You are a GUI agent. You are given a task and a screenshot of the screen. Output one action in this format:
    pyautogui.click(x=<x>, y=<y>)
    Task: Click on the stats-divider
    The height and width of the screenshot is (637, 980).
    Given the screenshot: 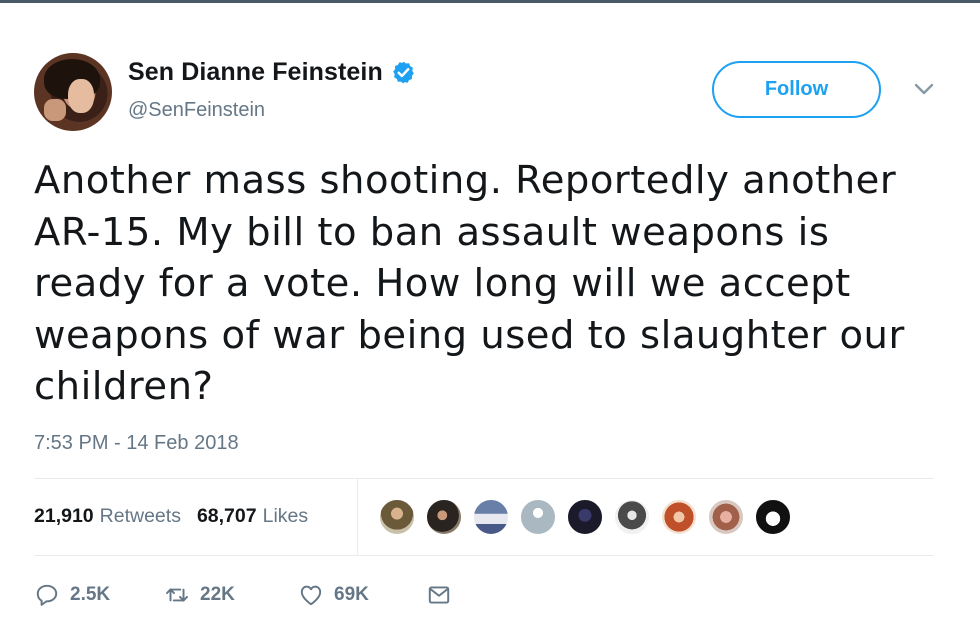 What is the action you would take?
    pyautogui.click(x=357, y=516)
    